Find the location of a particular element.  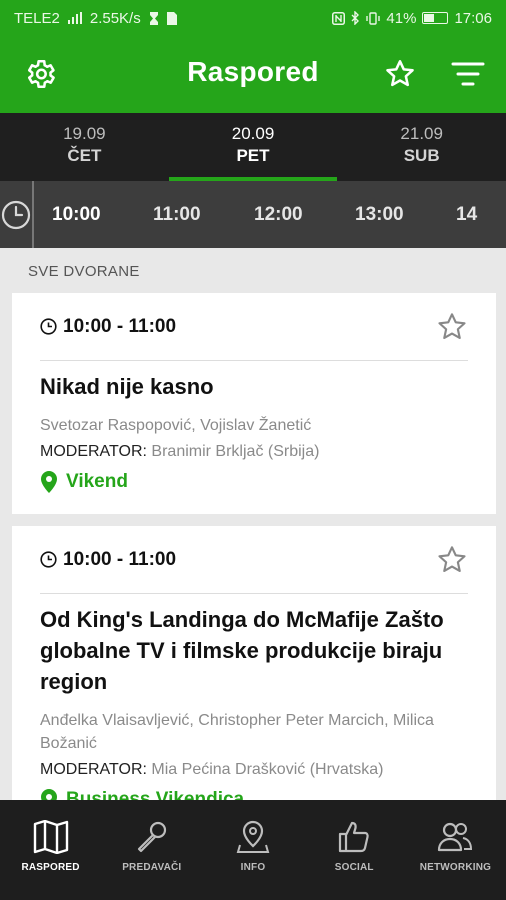

status-bar: TELE2 2.55K/s 41% 17:06 is located at coordinates (253, 18).